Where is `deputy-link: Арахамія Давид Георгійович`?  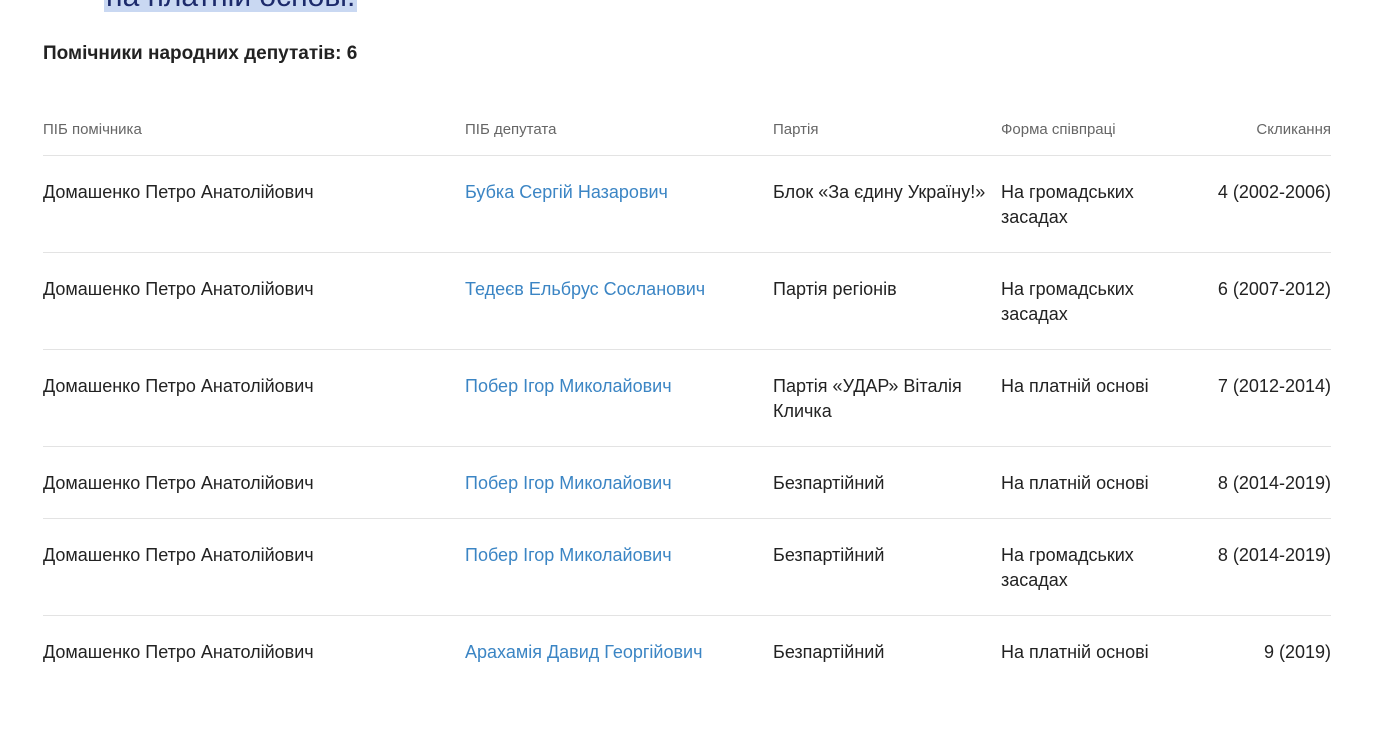 deputy-link: Арахамія Давид Георгійович is located at coordinates (583, 652).